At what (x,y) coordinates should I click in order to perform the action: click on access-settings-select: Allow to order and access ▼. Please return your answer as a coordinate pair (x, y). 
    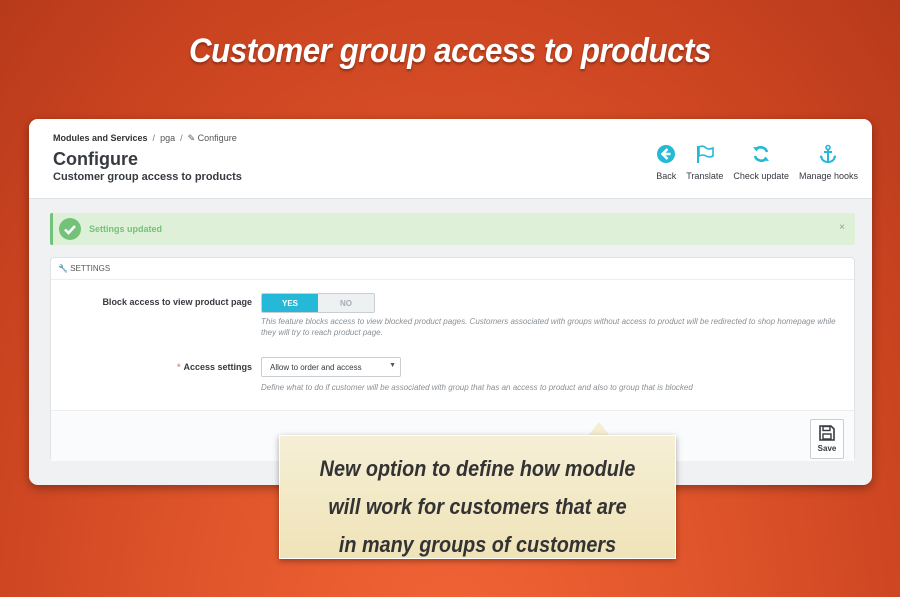
    Looking at the image, I should click on (331, 367).